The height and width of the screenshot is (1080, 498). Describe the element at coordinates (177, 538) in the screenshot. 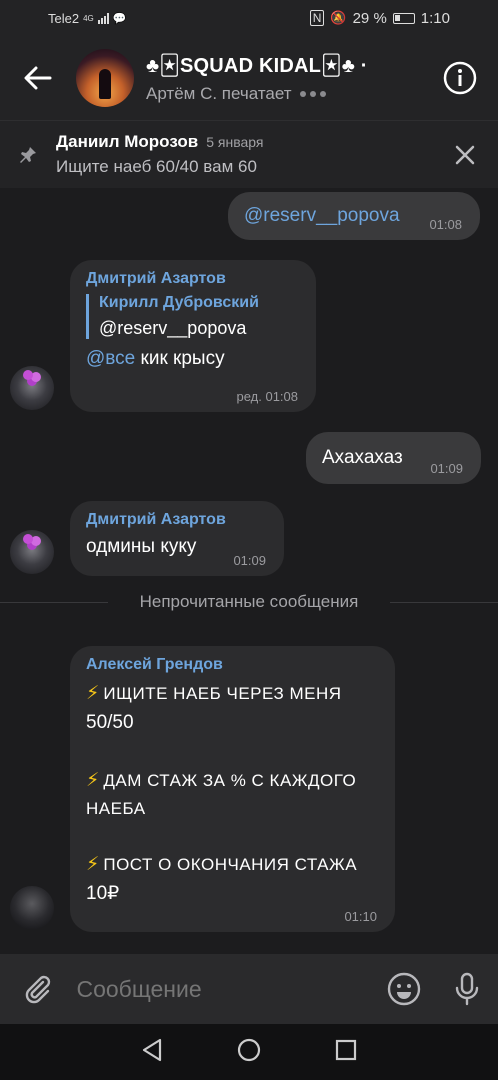

I see `message-bubble-incoming: Дмитрий Азартов одмины куку 01:09` at that location.